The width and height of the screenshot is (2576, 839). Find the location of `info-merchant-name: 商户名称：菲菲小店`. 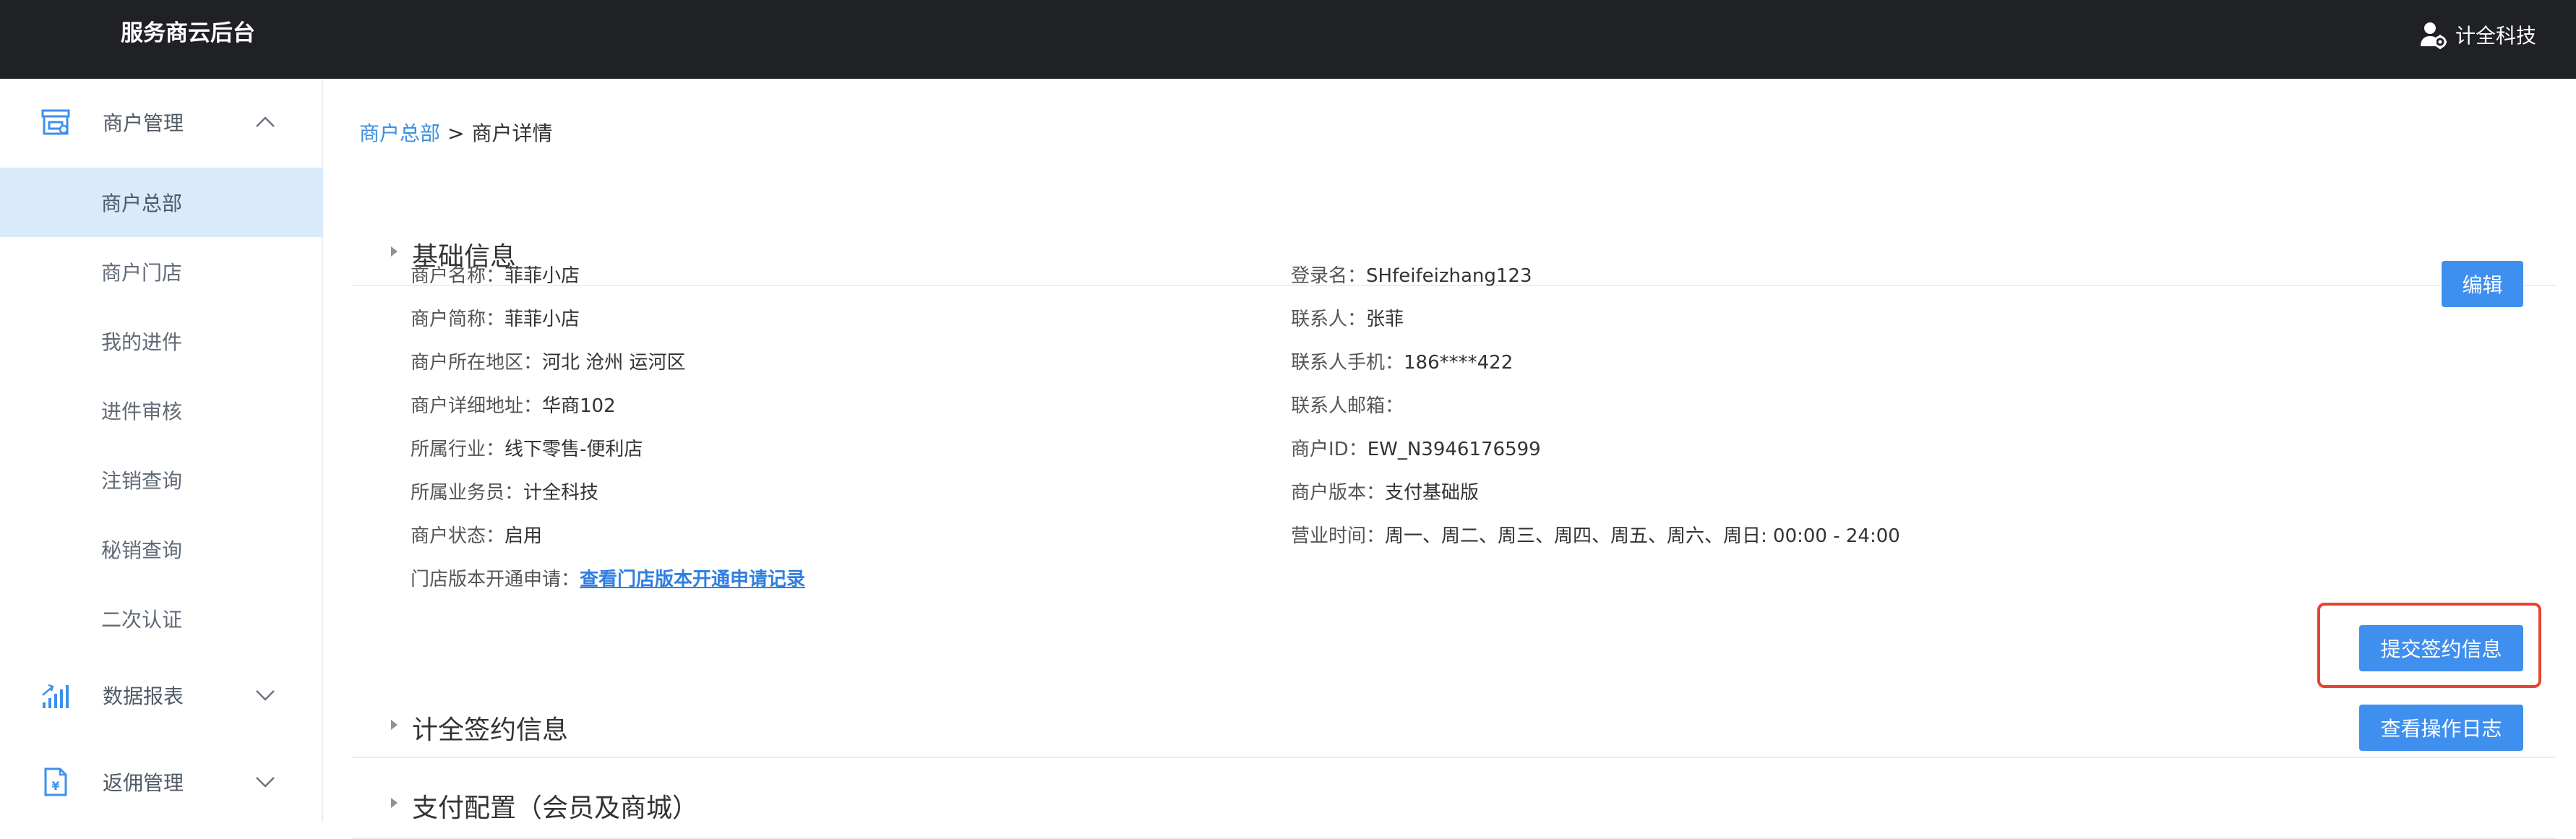

info-merchant-name: 商户名称：菲菲小店 is located at coordinates (496, 276).